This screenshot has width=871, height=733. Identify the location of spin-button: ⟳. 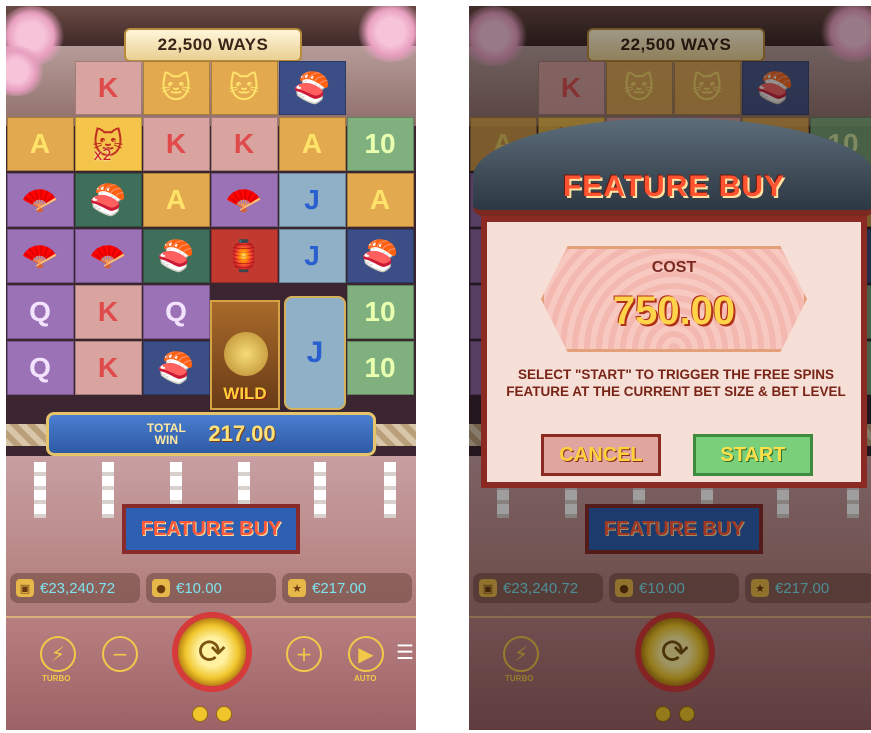
(212, 652).